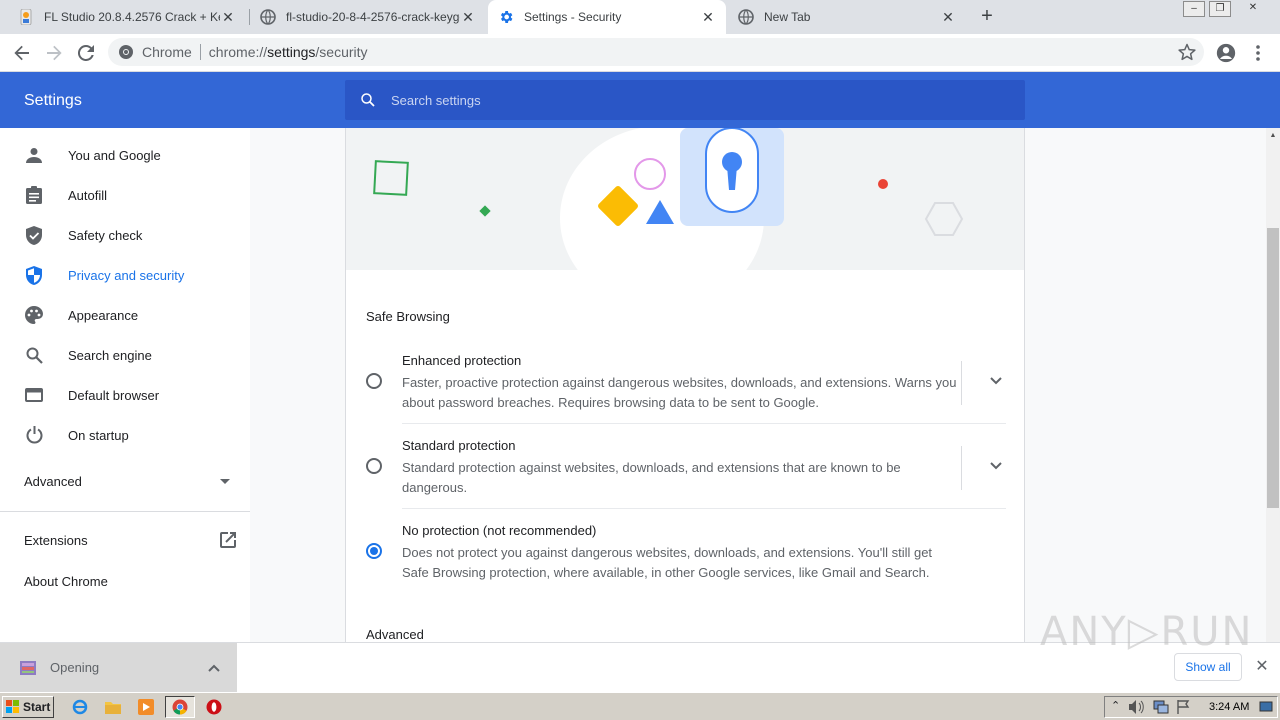  I want to click on sidebar-item-safety-check: Safety check, so click(125, 235).